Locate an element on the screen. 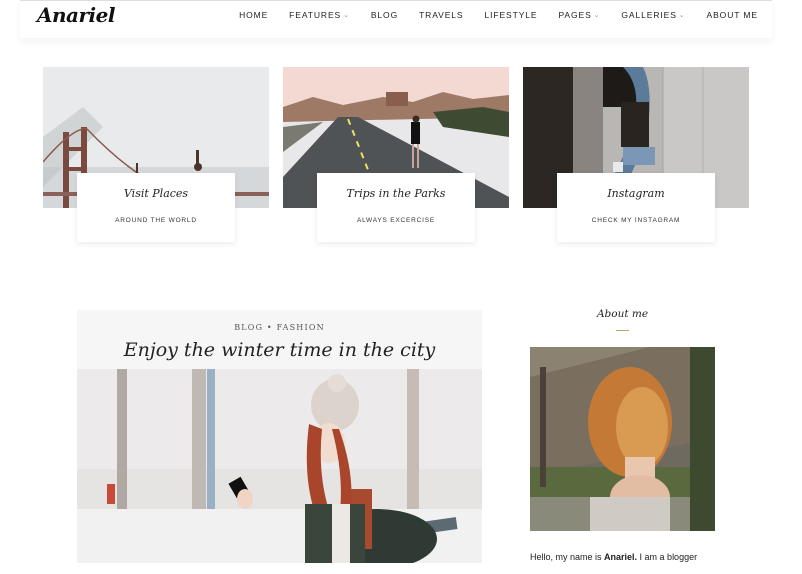 The height and width of the screenshot is (574, 802). nav-travels: TRAVELS is located at coordinates (441, 15).